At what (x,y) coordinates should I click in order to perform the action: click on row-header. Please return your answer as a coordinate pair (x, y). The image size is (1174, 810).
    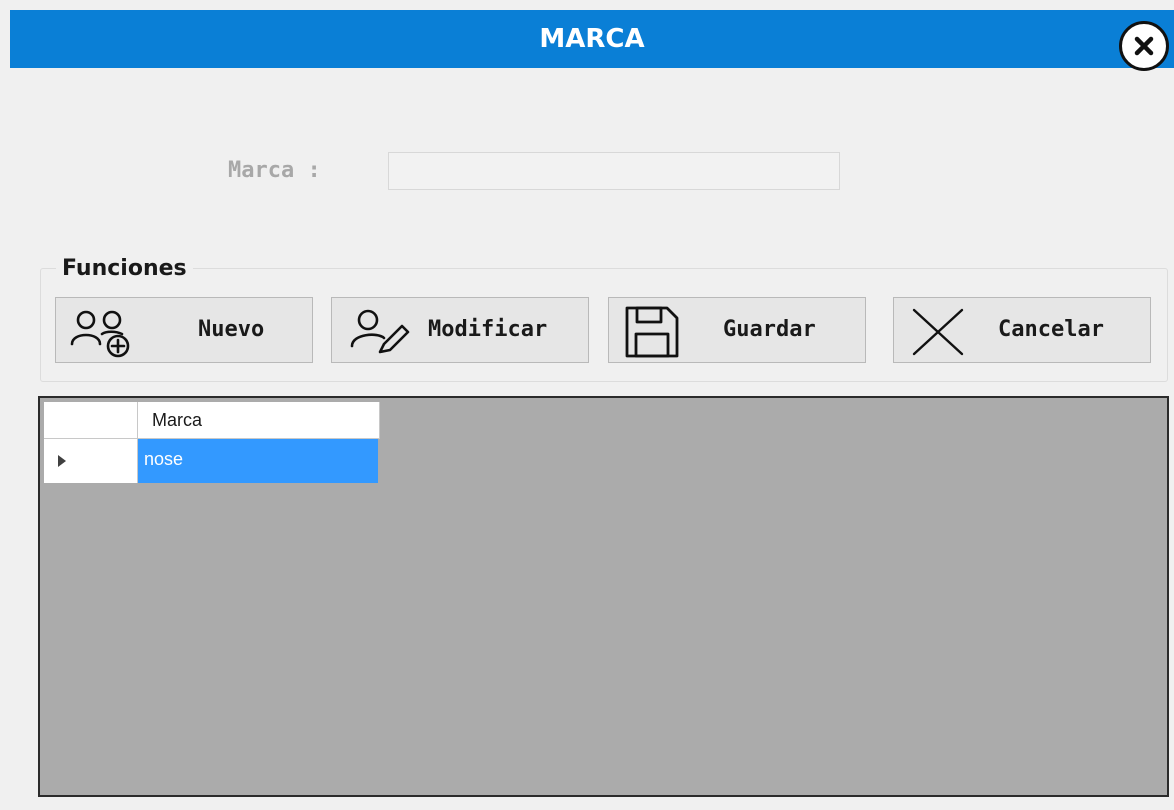
    Looking at the image, I should click on (91, 461).